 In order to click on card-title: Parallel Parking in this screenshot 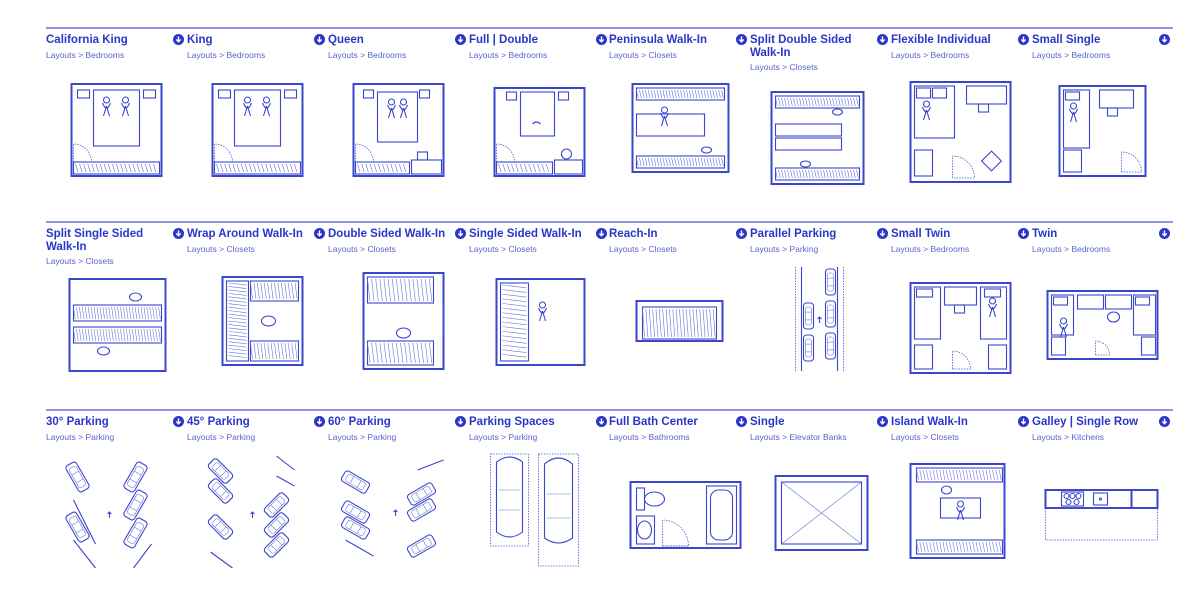, I will do `click(820, 234)`.